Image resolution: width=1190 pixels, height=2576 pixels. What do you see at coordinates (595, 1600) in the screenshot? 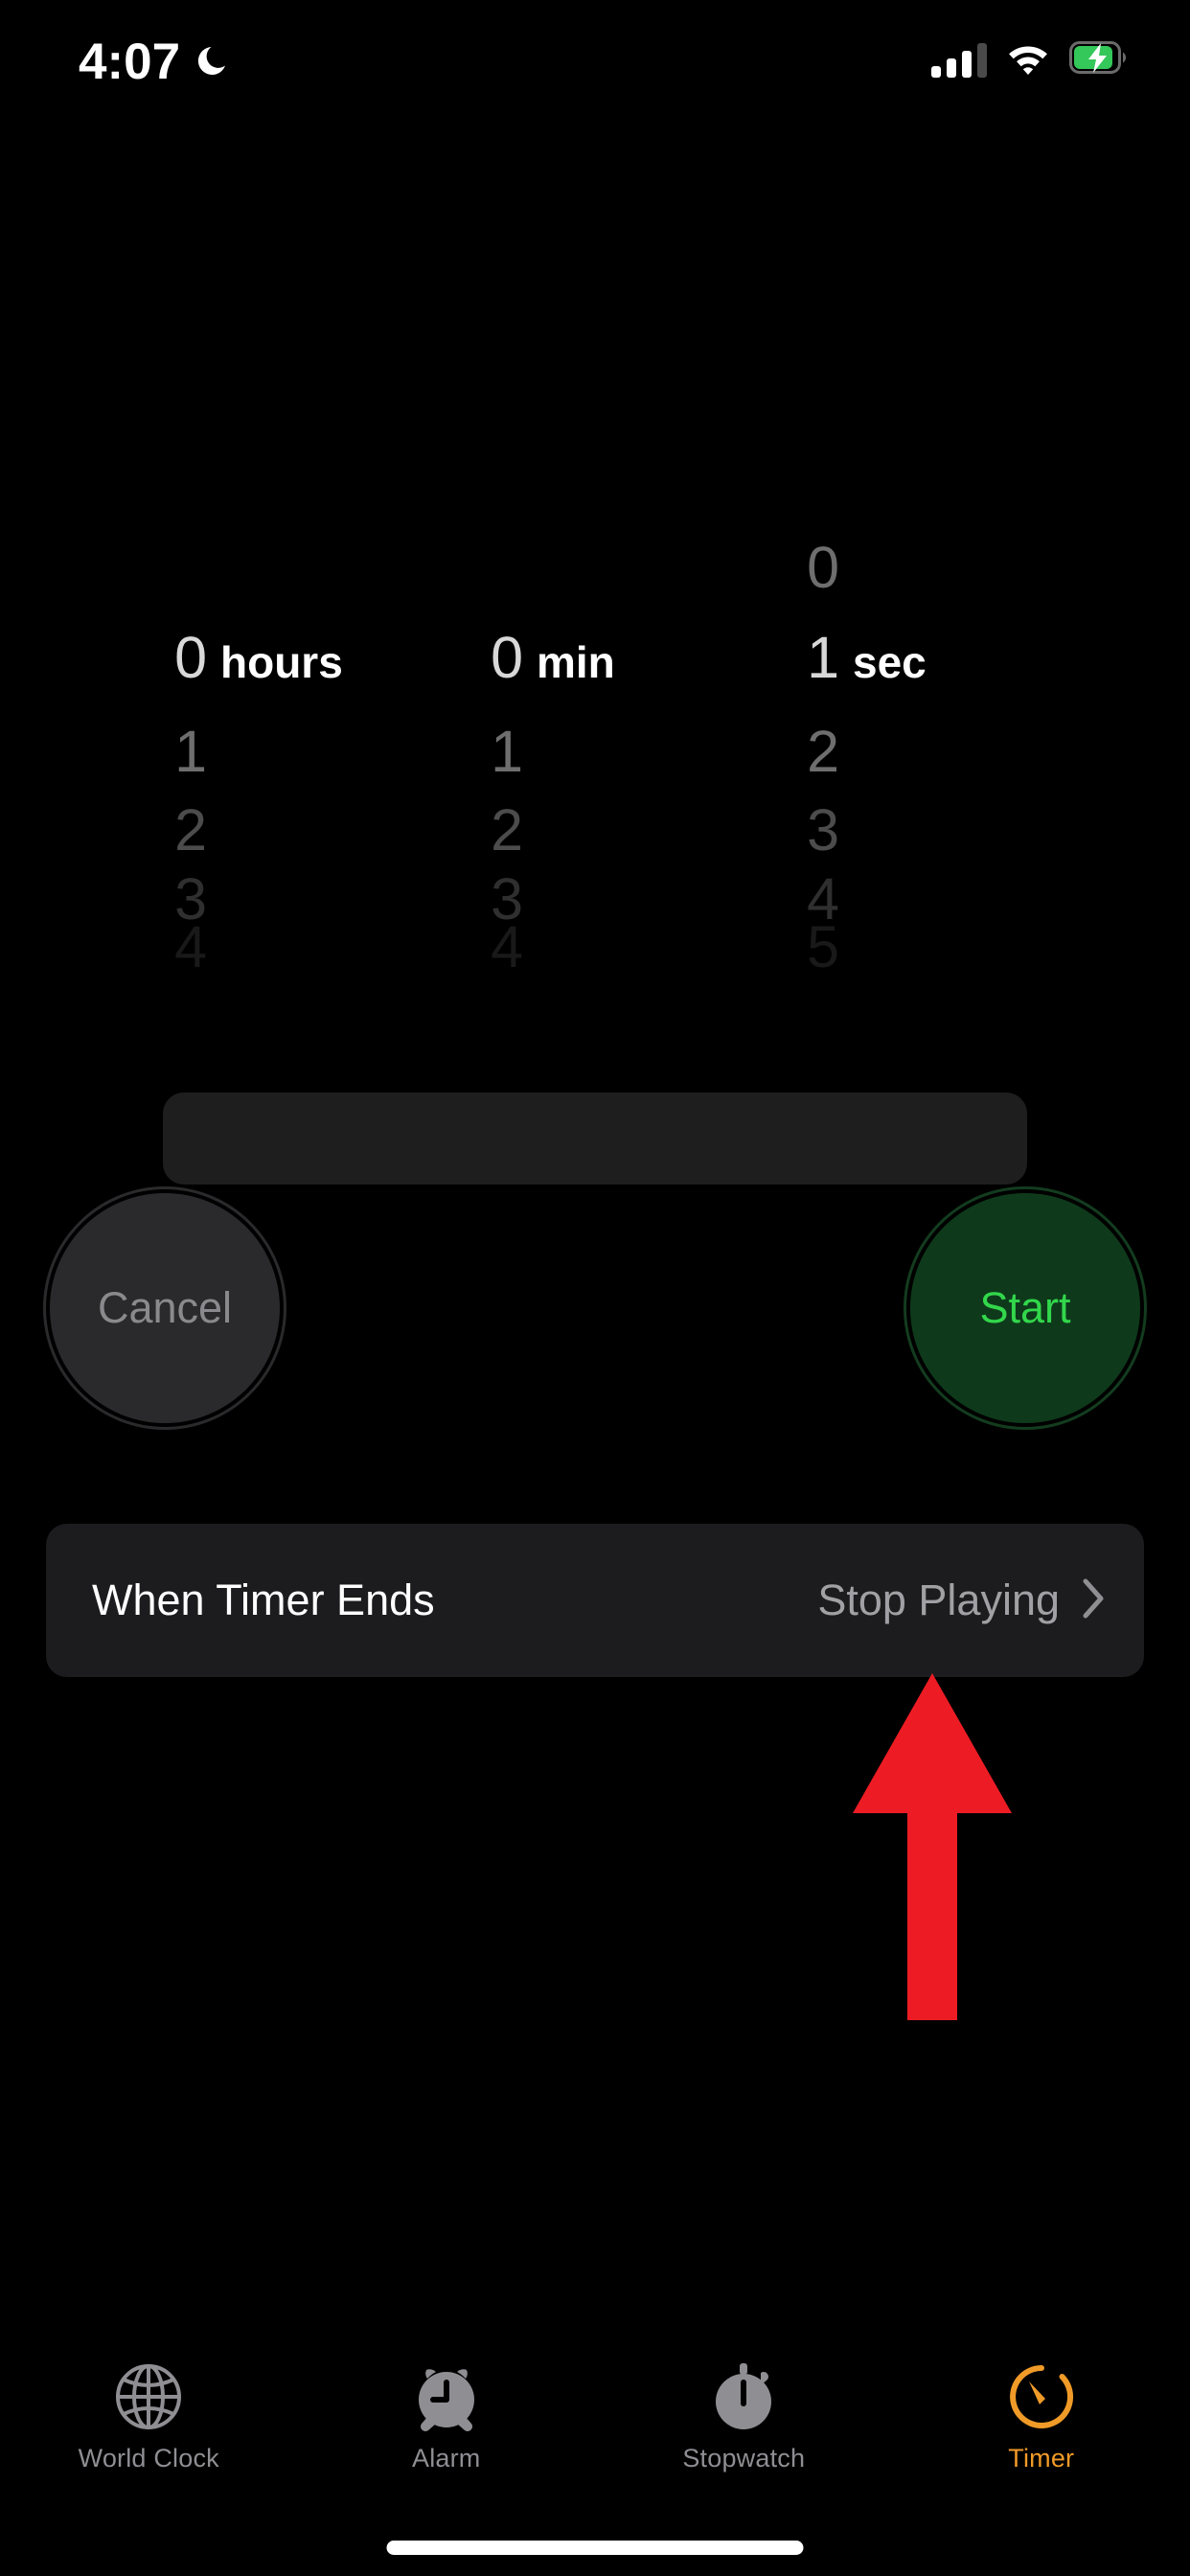
I see `when-timer-ends-row: When Timer Ends Stop Playing` at bounding box center [595, 1600].